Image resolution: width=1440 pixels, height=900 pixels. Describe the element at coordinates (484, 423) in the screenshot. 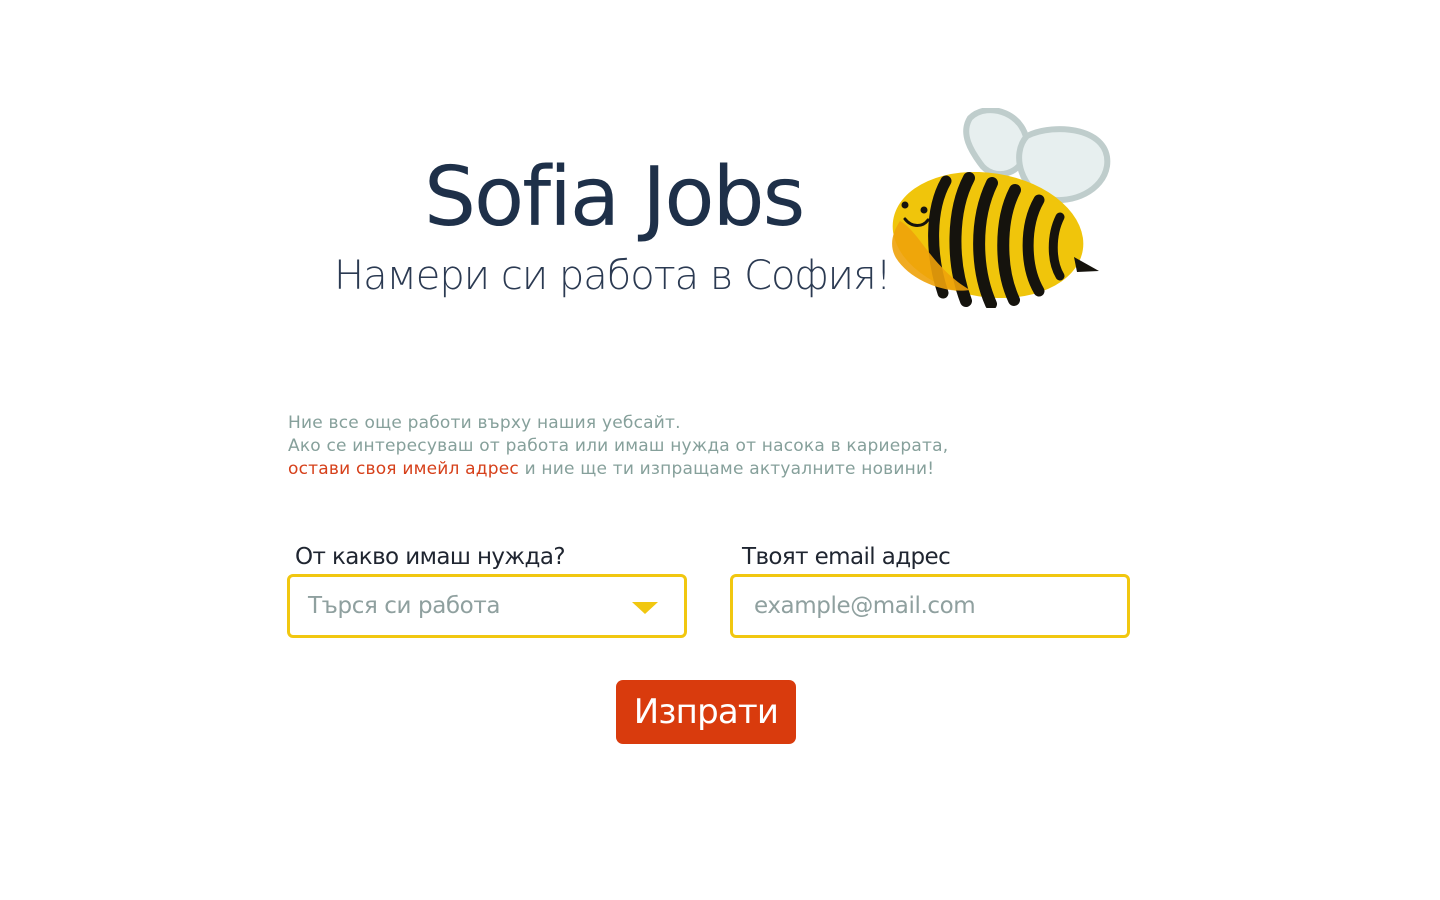

I see `notice-line-1: Ние все още работи върху нашия уебсайт.` at that location.